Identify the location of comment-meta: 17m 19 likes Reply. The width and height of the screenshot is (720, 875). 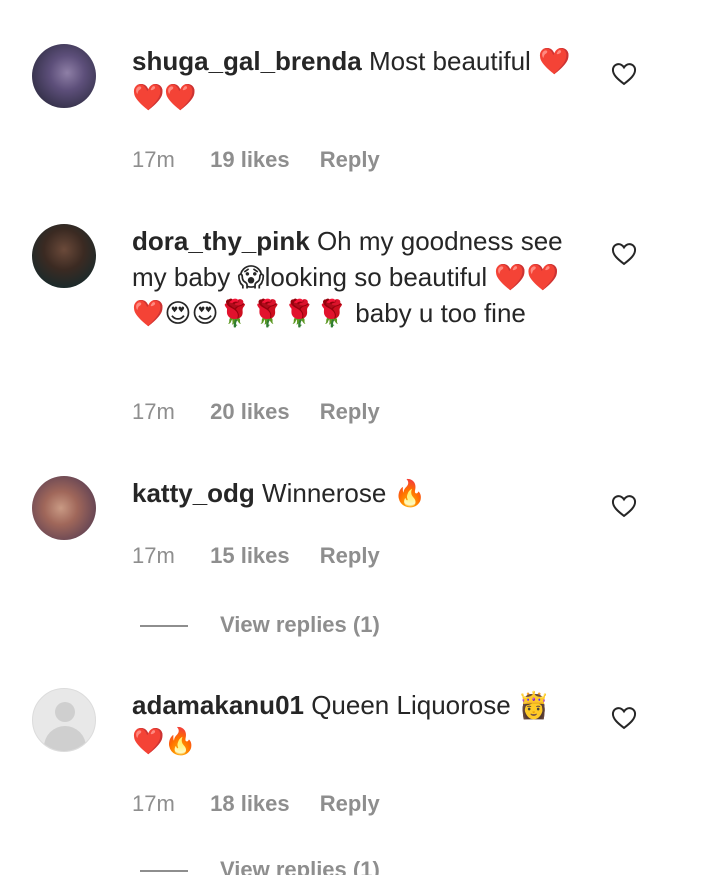
(256, 160).